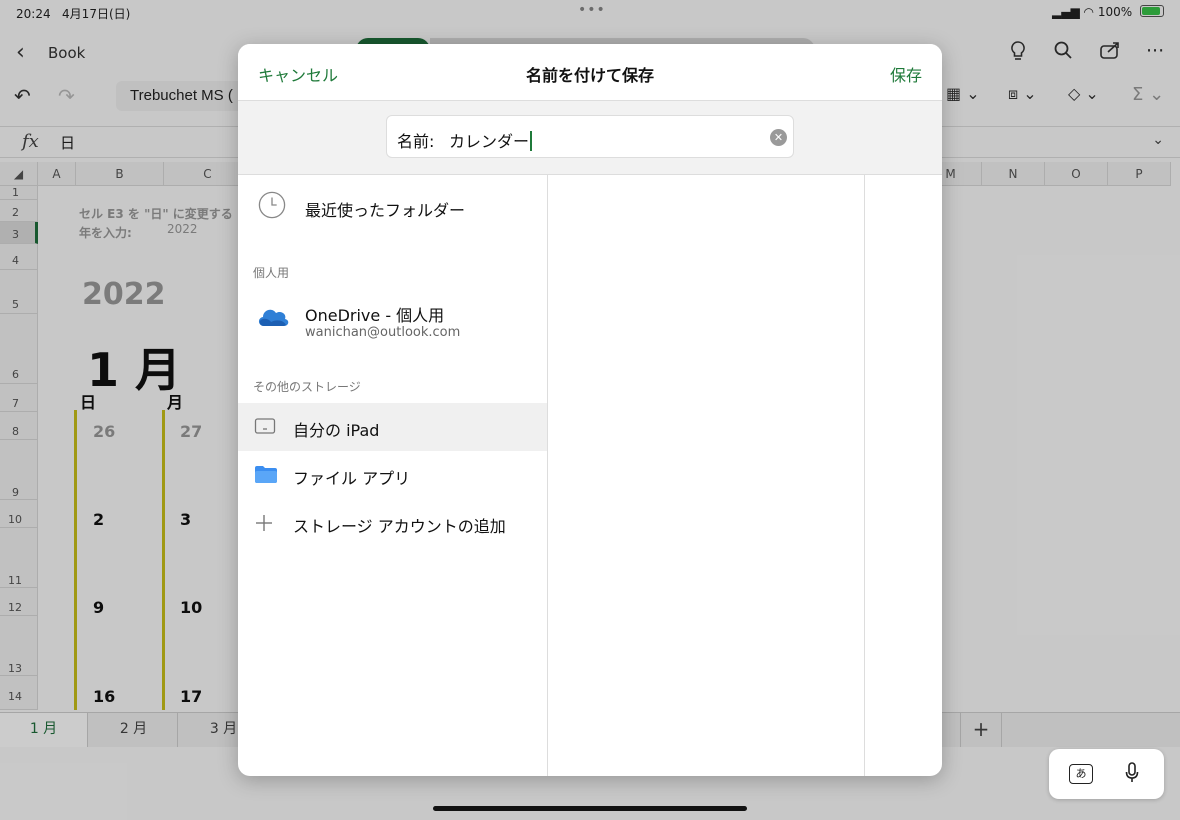 This screenshot has height=820, width=1180. I want to click on onedrive-item: OneDrive - 個人用 wanichan@outlook.com, so click(392, 317).